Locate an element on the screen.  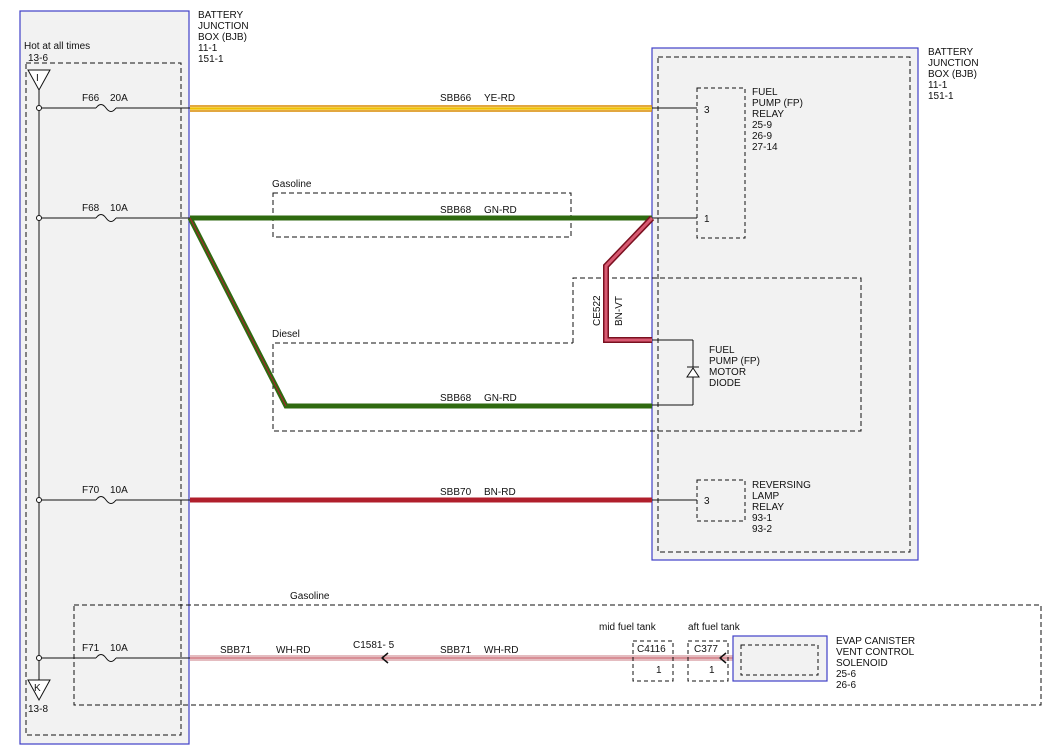
wire-ce522 is located at coordinates (629, 279).